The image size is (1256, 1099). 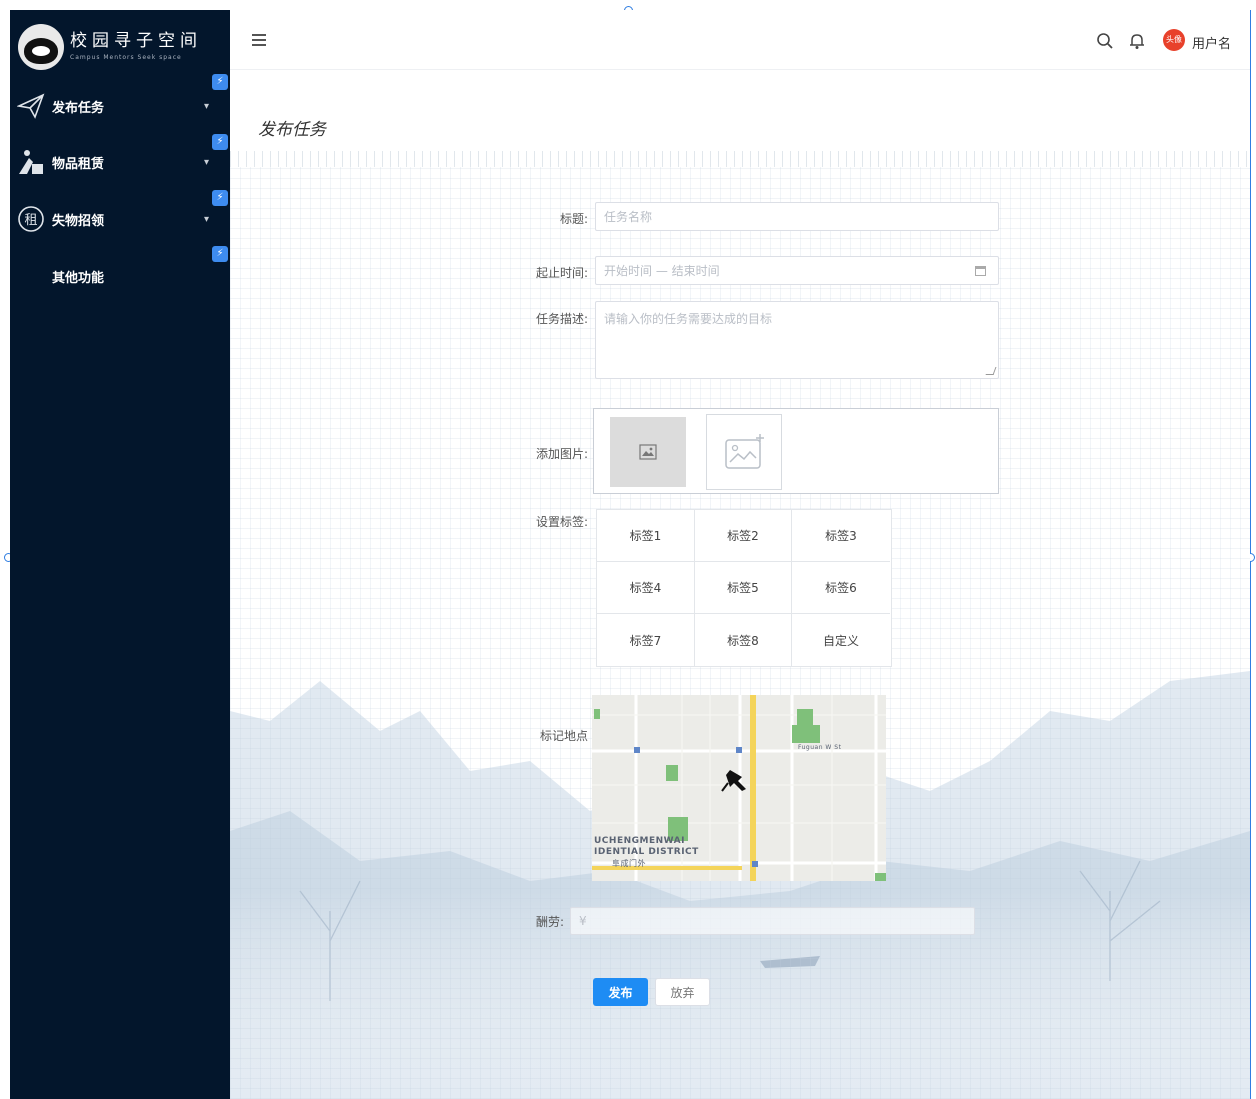 What do you see at coordinates (292, 130) in the screenshot?
I see `page-title: 发布任务` at bounding box center [292, 130].